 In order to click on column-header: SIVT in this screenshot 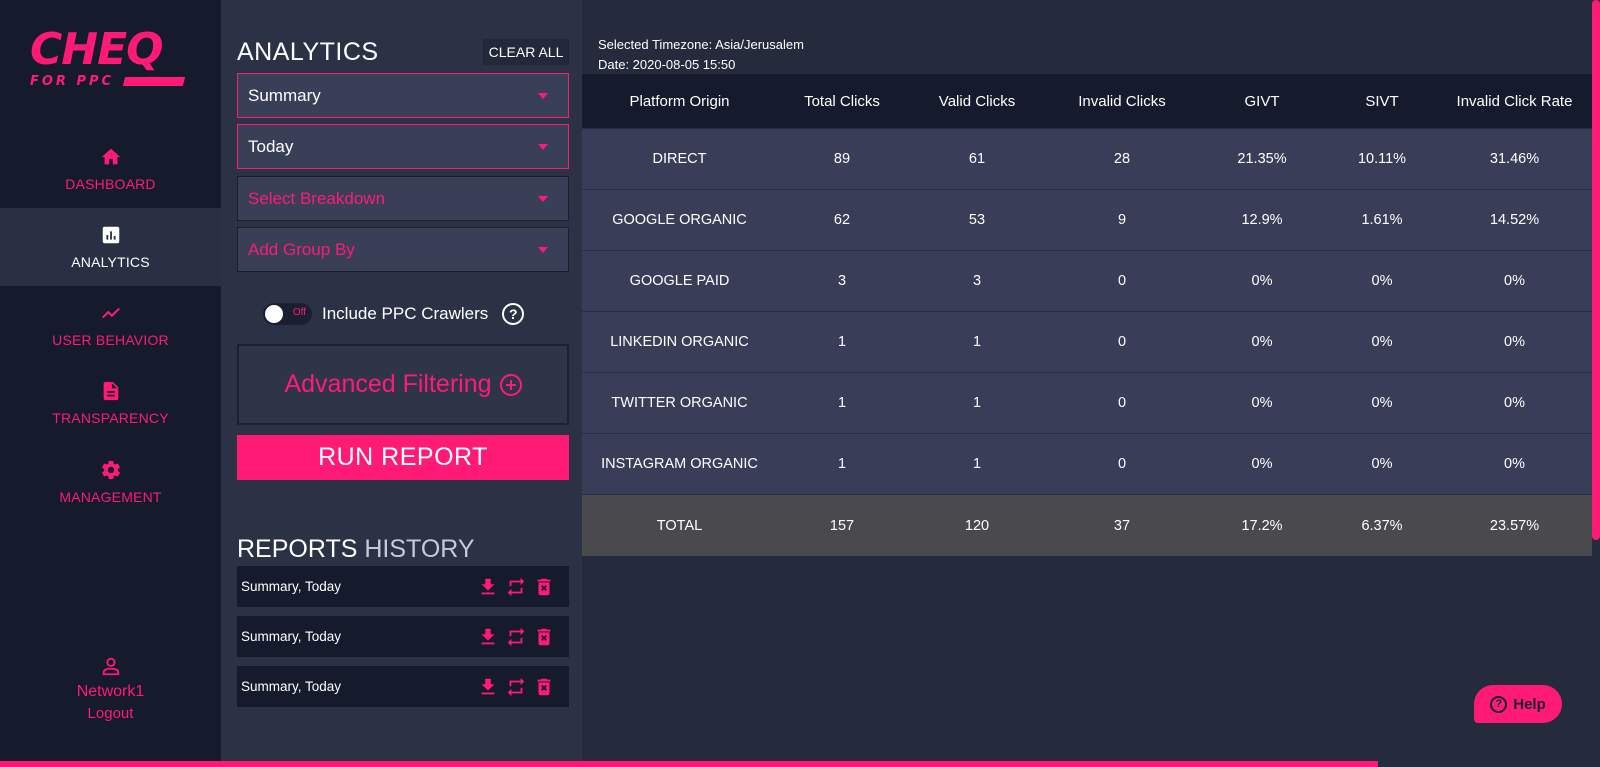, I will do `click(1382, 101)`.